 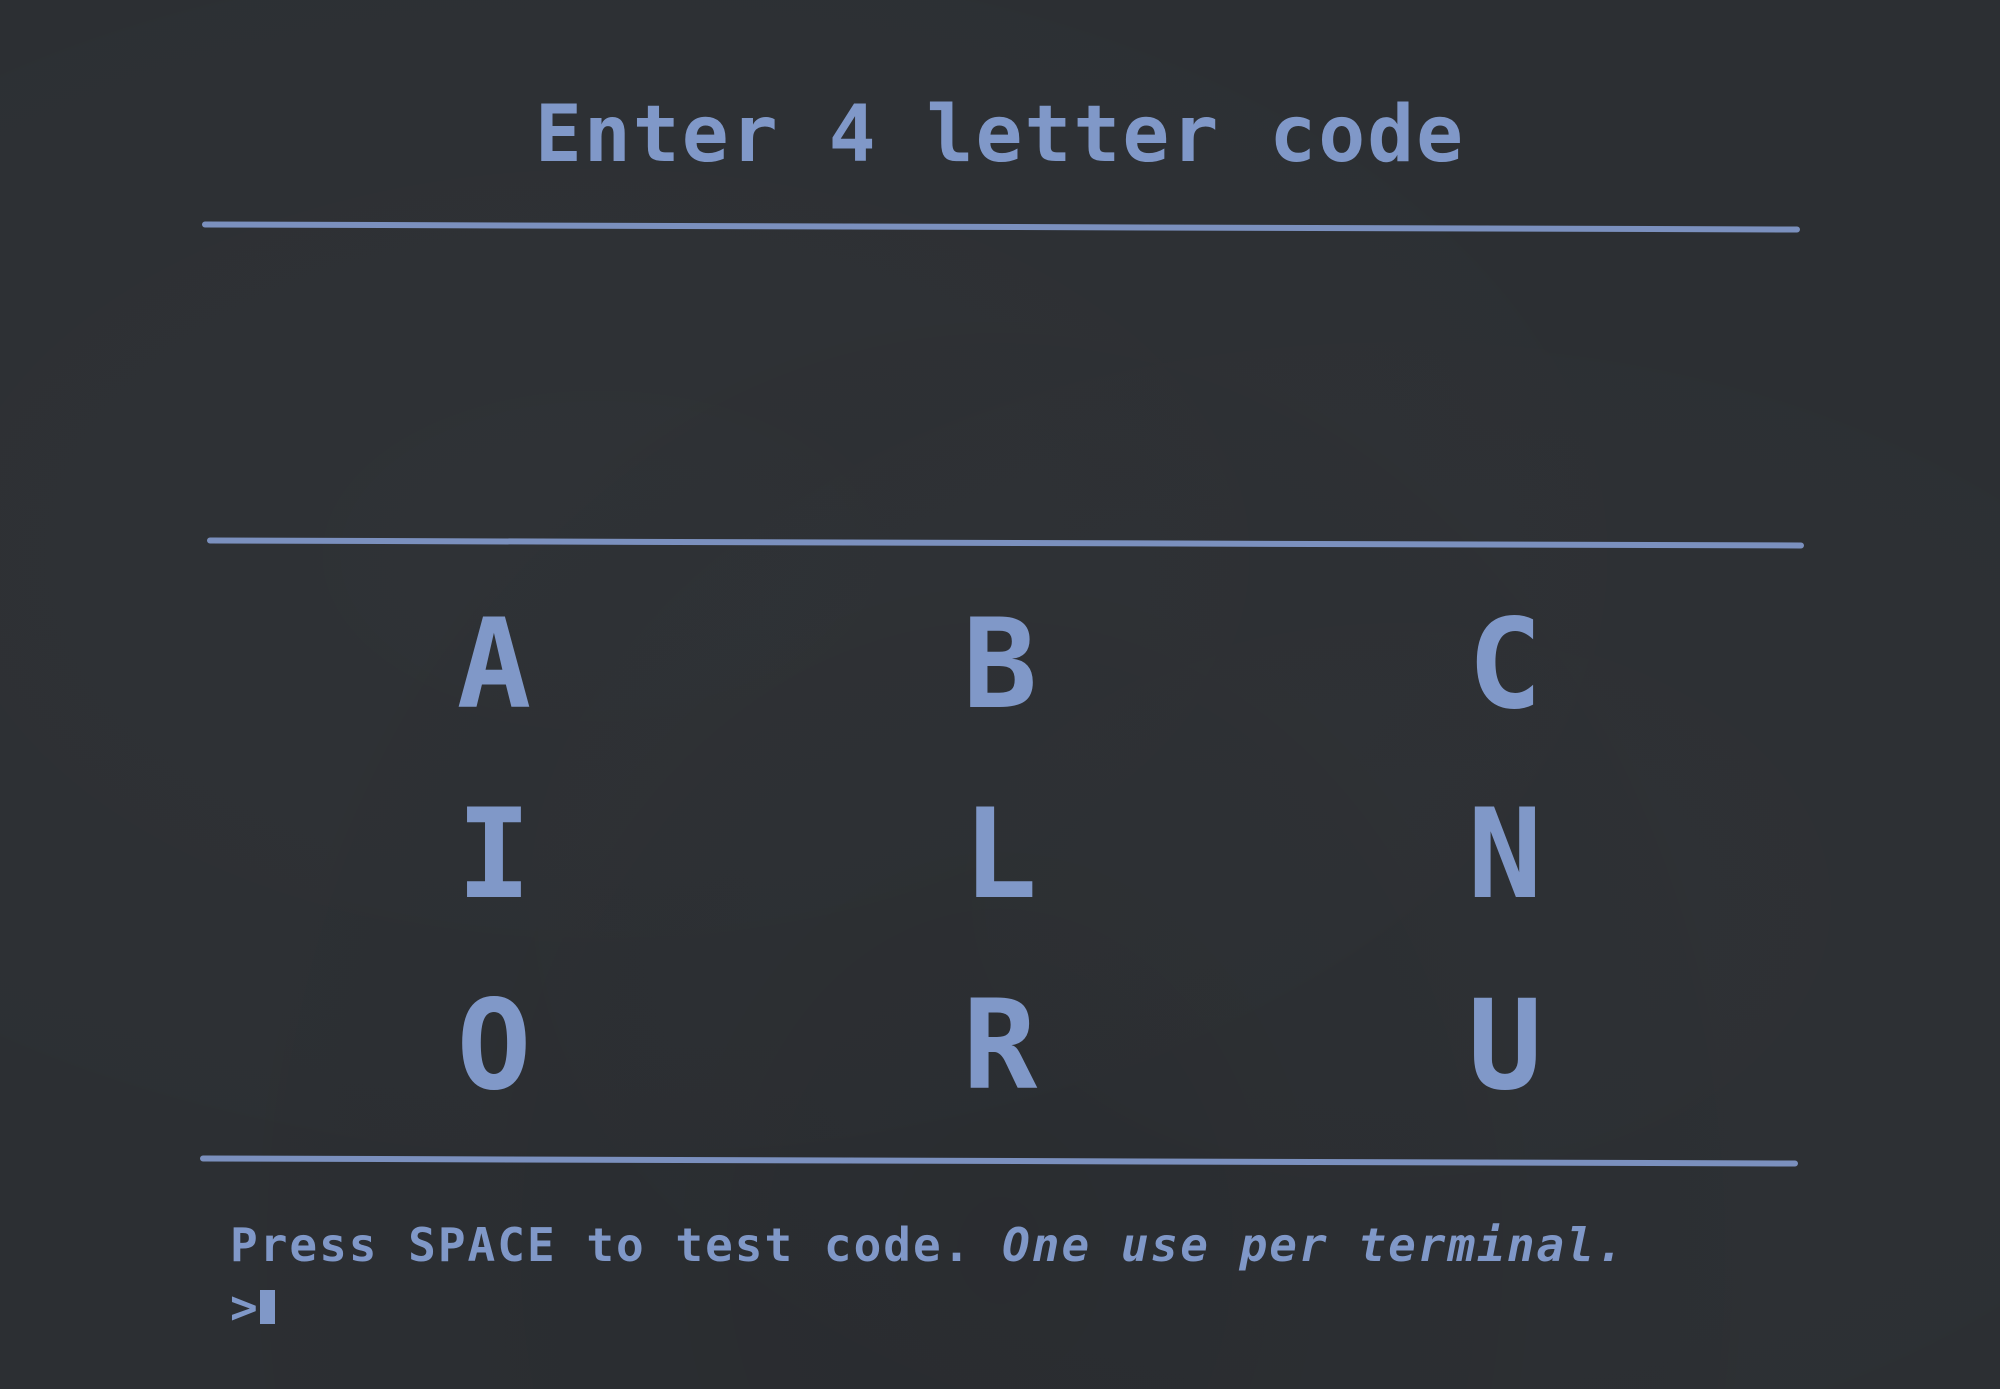 I want to click on key-i: I, so click(x=494, y=855).